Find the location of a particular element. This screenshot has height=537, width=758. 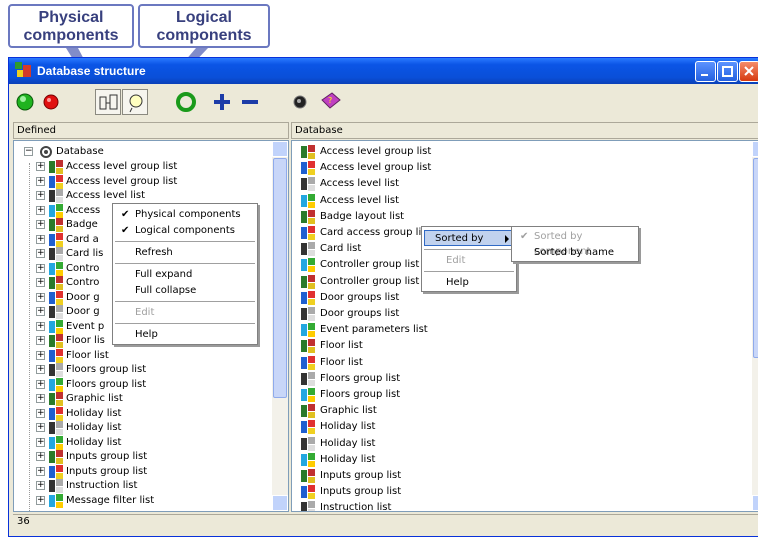

list-item: Instruction list is located at coordinates (522, 506).